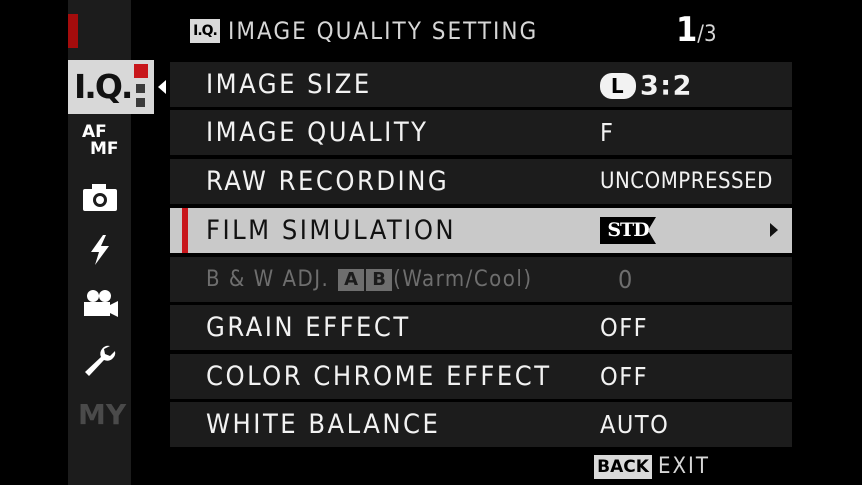  I want to click on menu-item-value: F, so click(607, 132).